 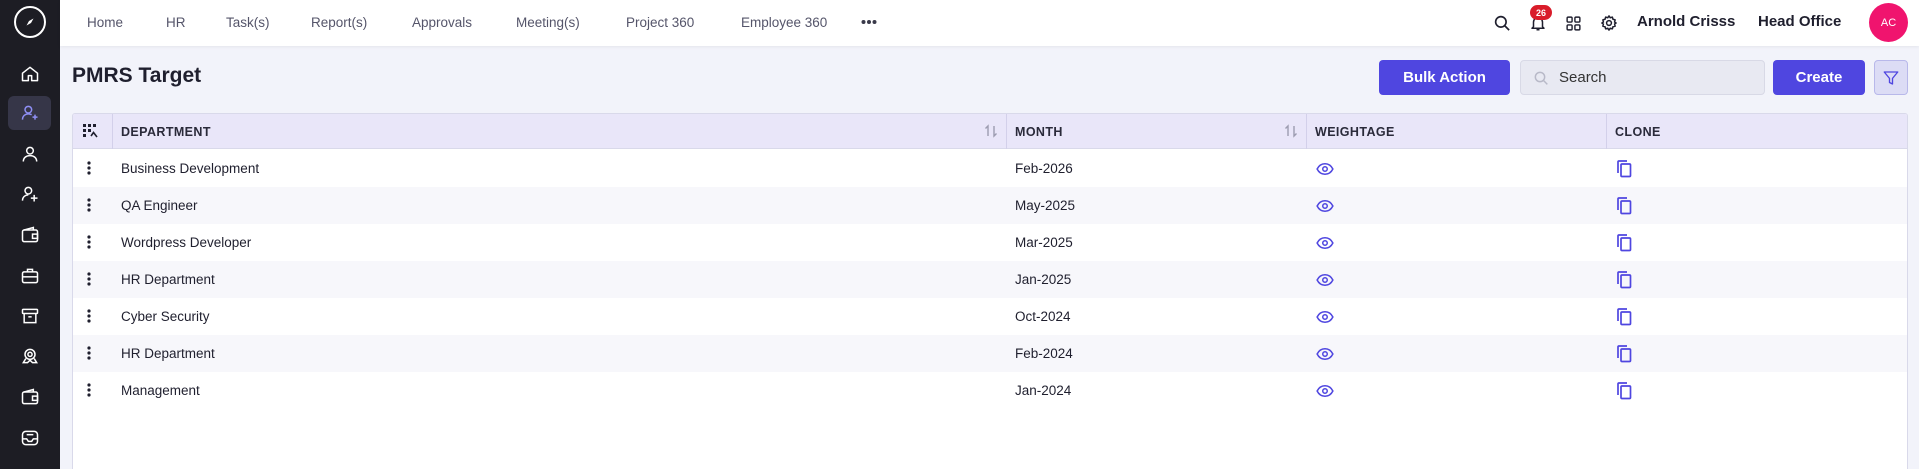 I want to click on sidebar-item-inbox, so click(x=29, y=438).